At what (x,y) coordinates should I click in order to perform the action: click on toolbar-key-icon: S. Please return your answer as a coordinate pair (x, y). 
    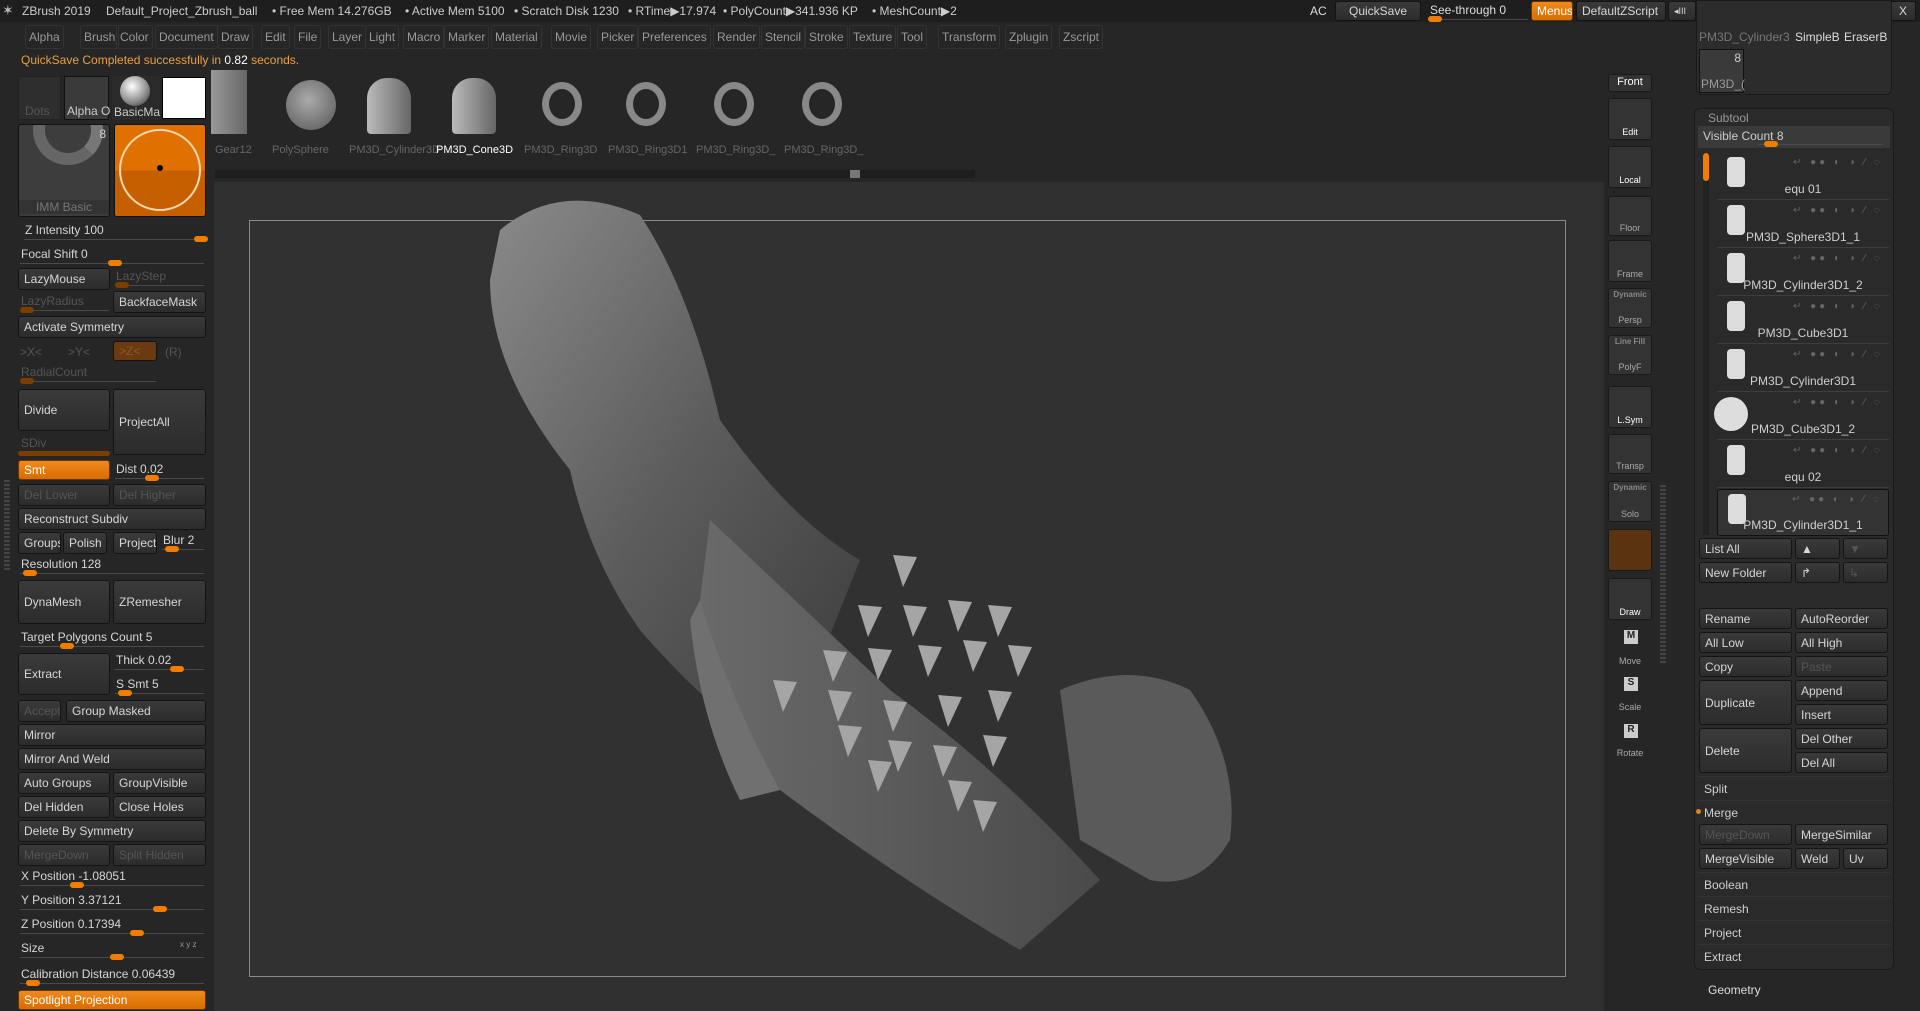
    Looking at the image, I should click on (1631, 684).